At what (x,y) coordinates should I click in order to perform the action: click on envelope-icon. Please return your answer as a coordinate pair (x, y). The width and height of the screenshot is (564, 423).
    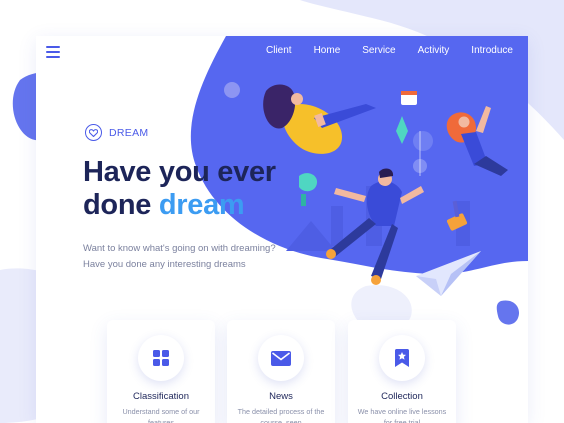
    Looking at the image, I should click on (281, 358).